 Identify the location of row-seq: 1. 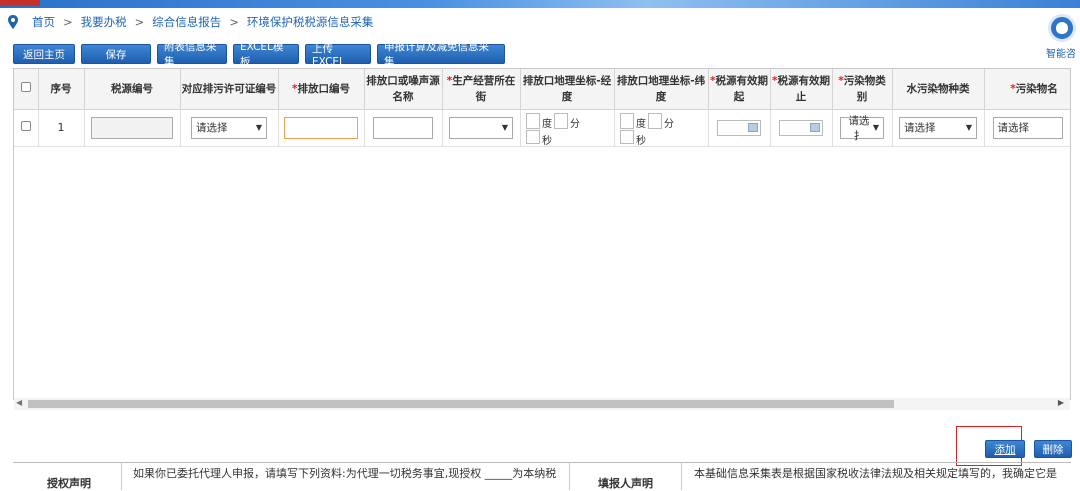
(61, 128).